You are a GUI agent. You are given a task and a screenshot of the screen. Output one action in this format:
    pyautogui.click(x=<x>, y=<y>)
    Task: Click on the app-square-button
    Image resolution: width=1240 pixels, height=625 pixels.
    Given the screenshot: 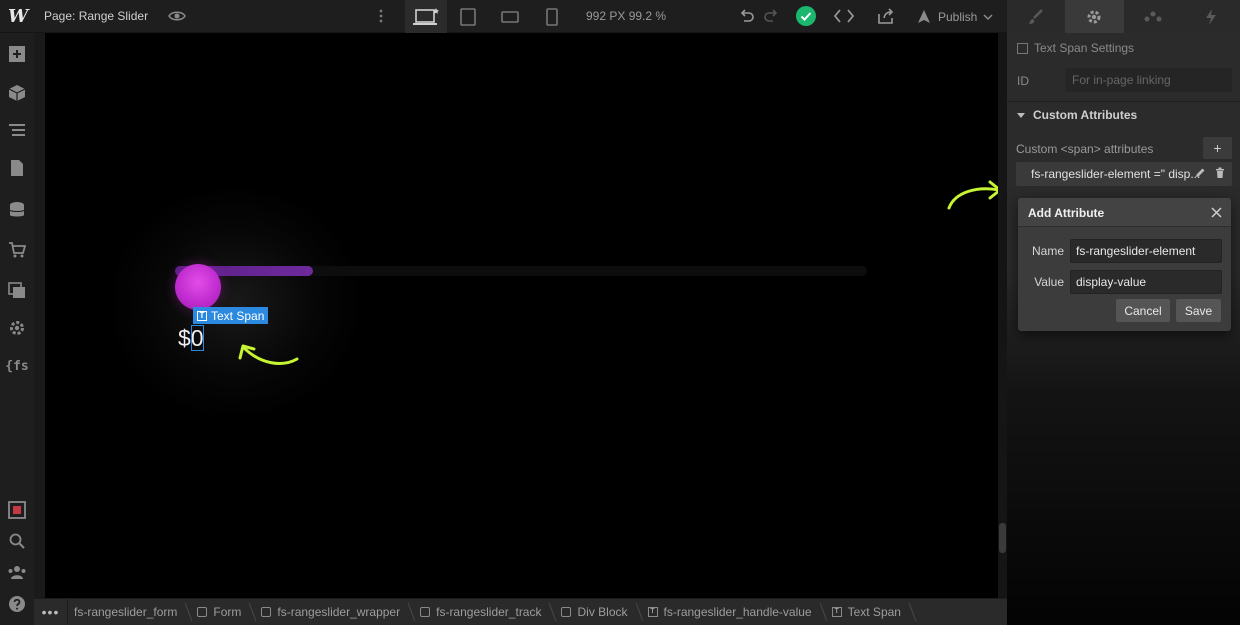 What is the action you would take?
    pyautogui.click(x=17, y=510)
    